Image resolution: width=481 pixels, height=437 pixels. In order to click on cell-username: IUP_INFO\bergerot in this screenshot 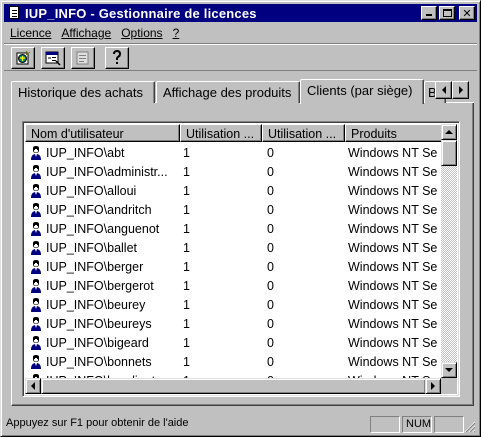, I will do `click(101, 286)`.